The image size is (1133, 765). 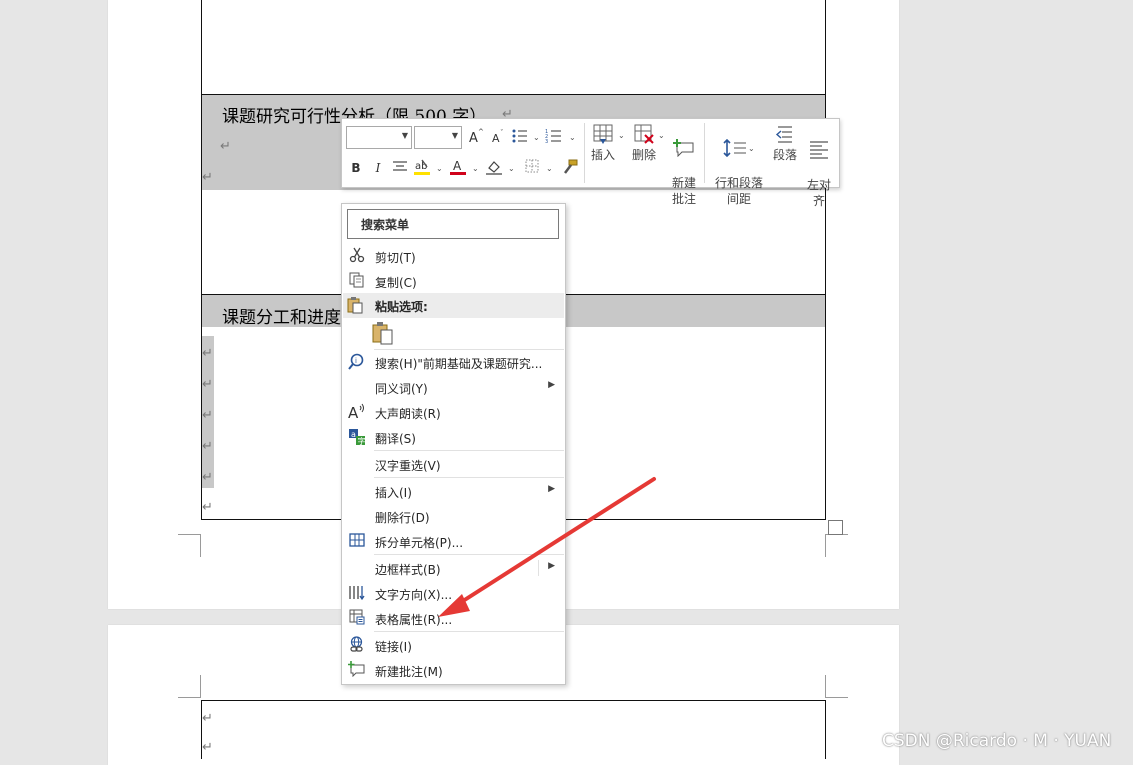 What do you see at coordinates (547, 547) in the screenshot?
I see `annotation-arrow` at bounding box center [547, 547].